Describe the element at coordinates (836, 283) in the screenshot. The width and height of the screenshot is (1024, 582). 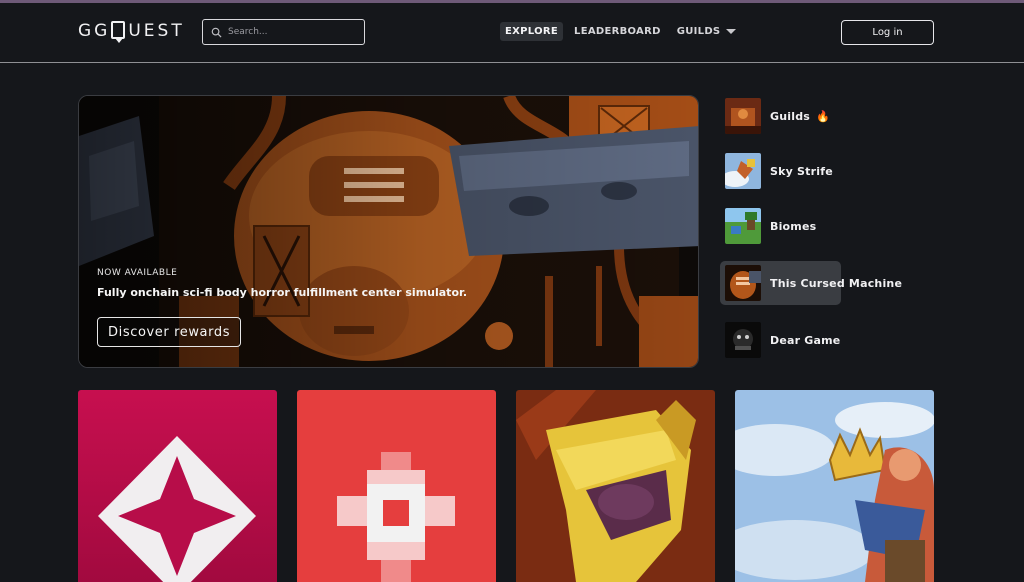
I see `sidebar-item-label: This Cursed Machine` at that location.